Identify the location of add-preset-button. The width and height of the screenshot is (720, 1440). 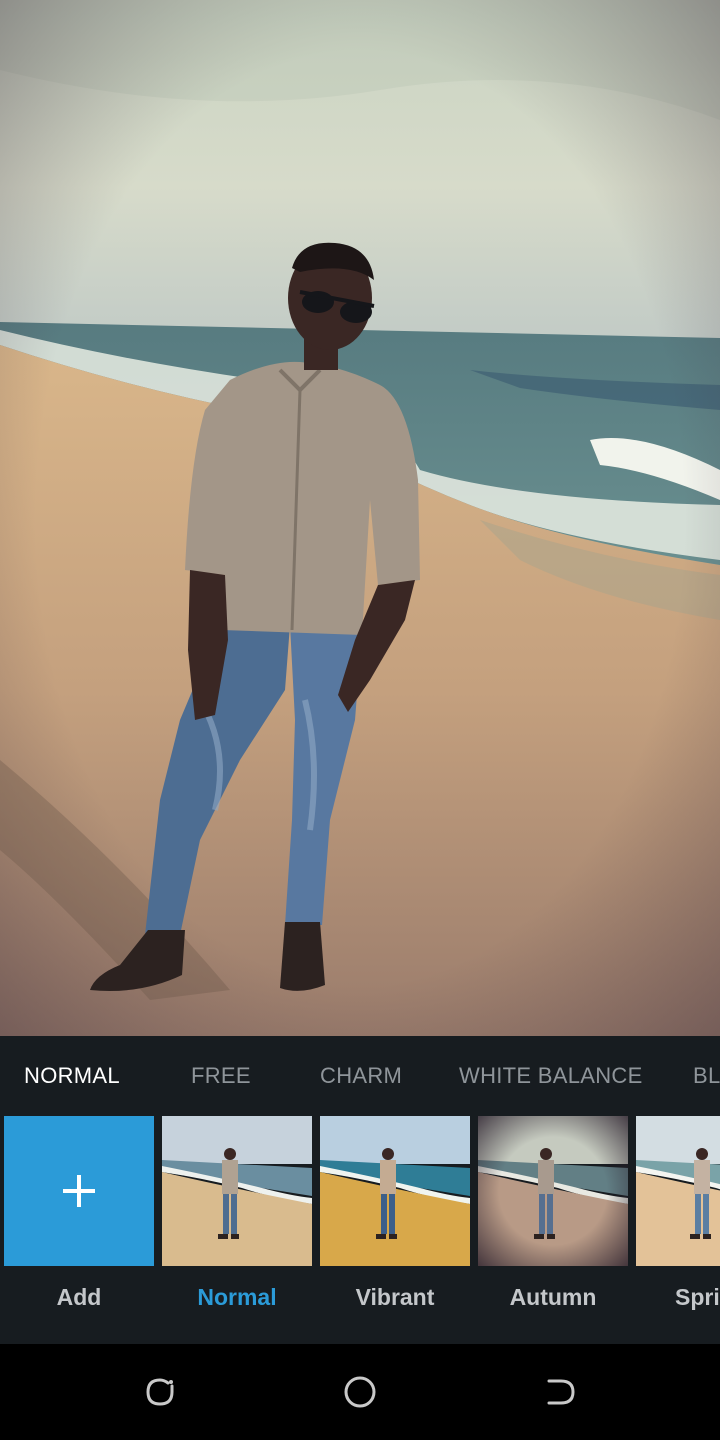
(79, 1191).